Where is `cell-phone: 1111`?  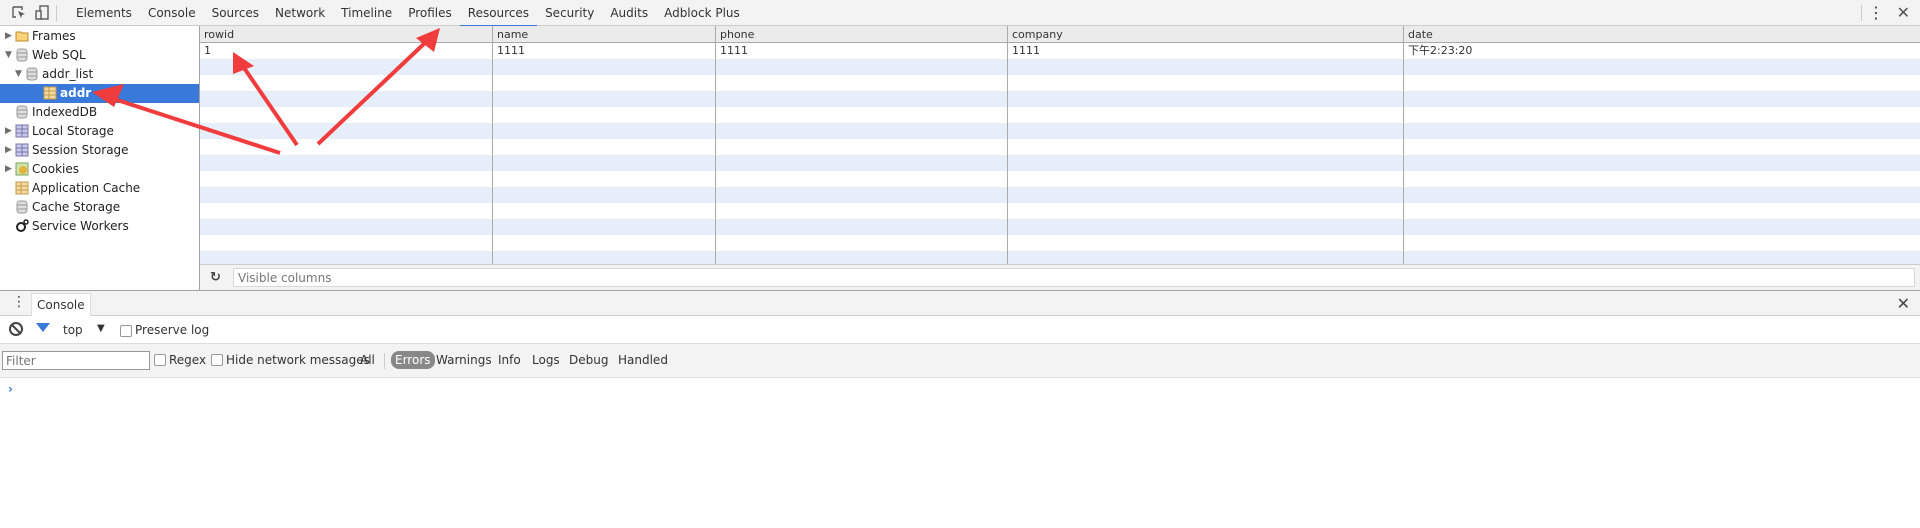
cell-phone: 1111 is located at coordinates (734, 50).